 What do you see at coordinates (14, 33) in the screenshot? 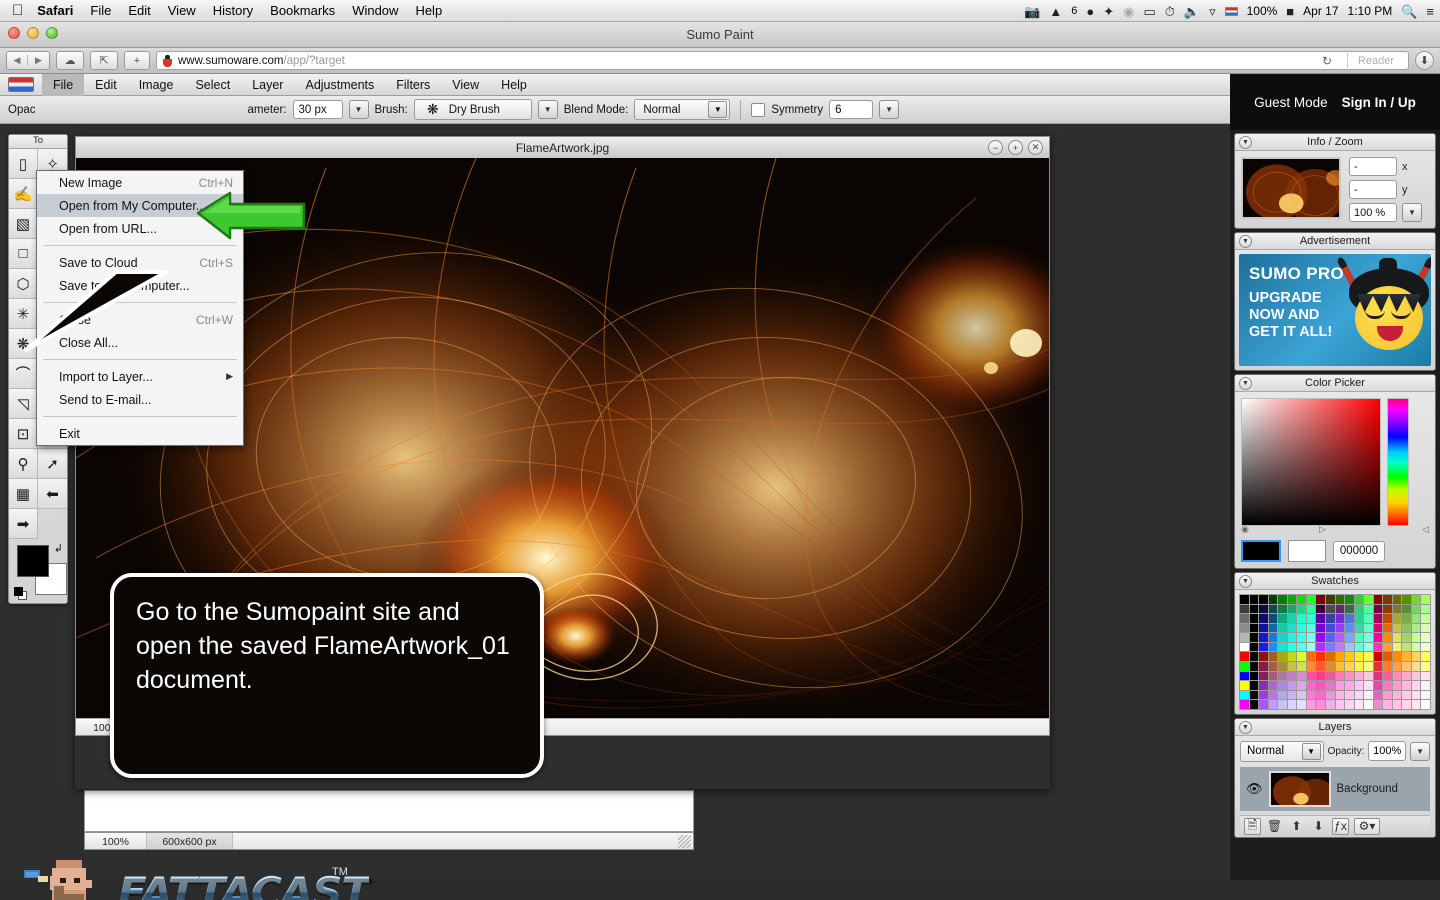
I see `close-window-button` at bounding box center [14, 33].